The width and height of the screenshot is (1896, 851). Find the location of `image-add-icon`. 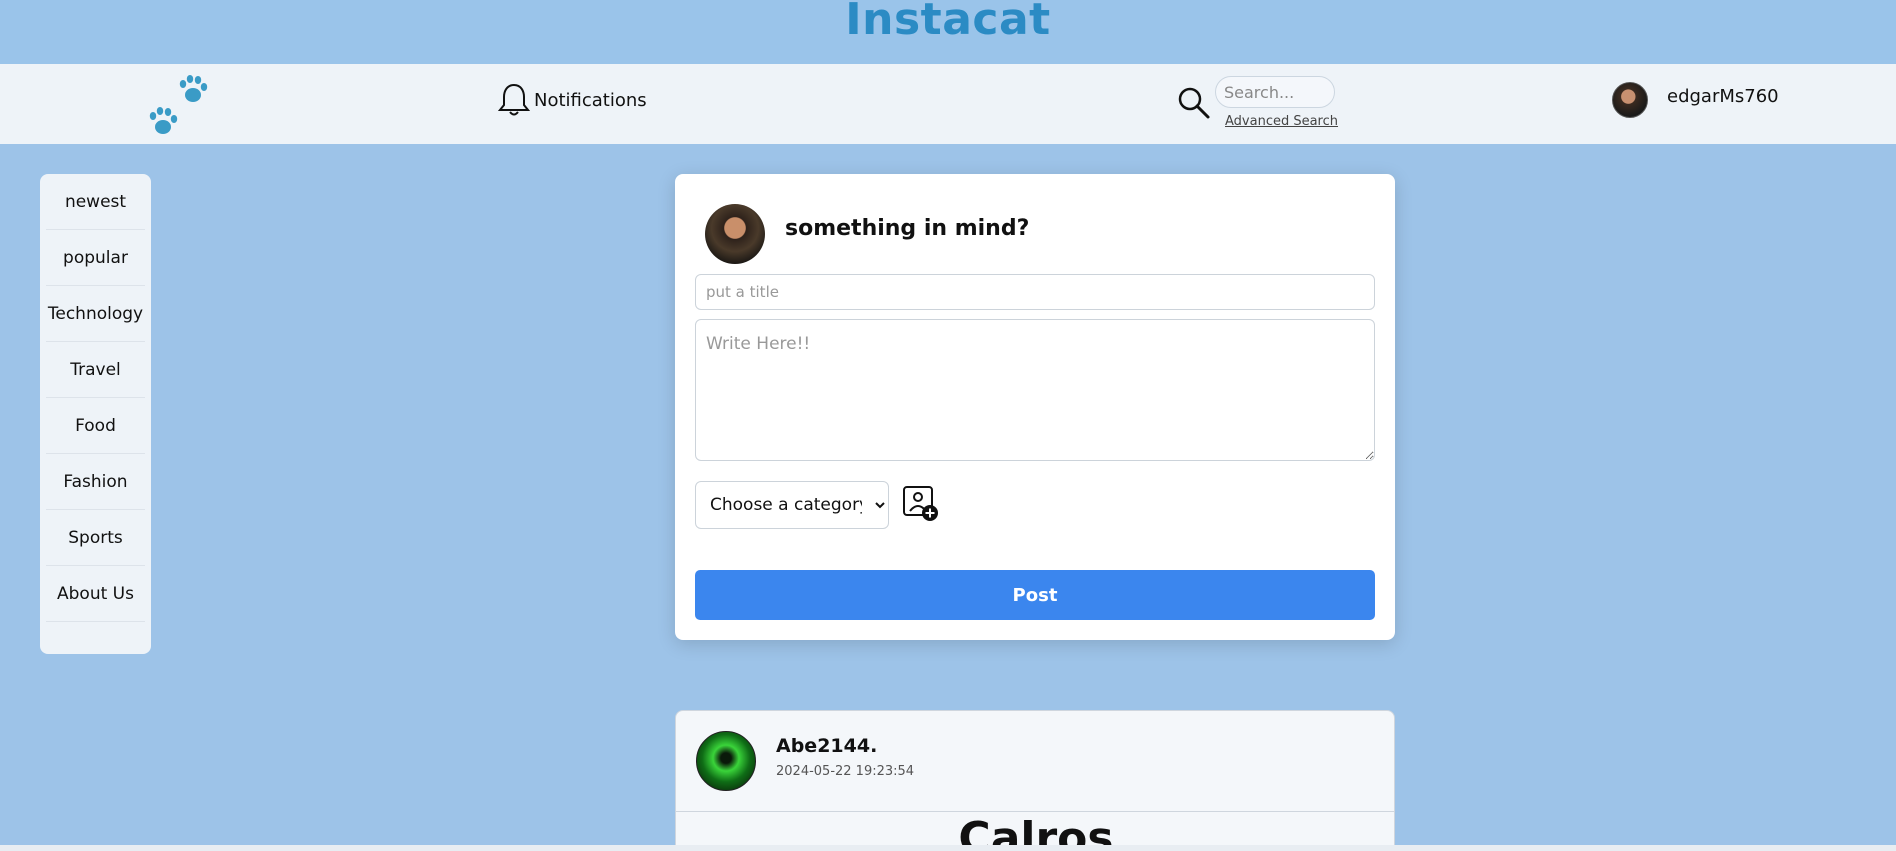

image-add-icon is located at coordinates (921, 504).